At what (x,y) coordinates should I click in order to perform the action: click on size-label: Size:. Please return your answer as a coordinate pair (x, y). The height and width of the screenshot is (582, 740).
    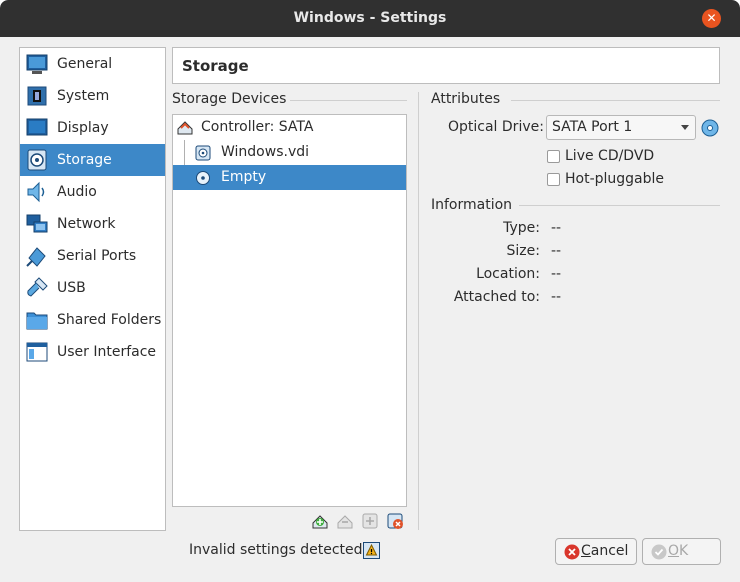
    Looking at the image, I should click on (523, 251).